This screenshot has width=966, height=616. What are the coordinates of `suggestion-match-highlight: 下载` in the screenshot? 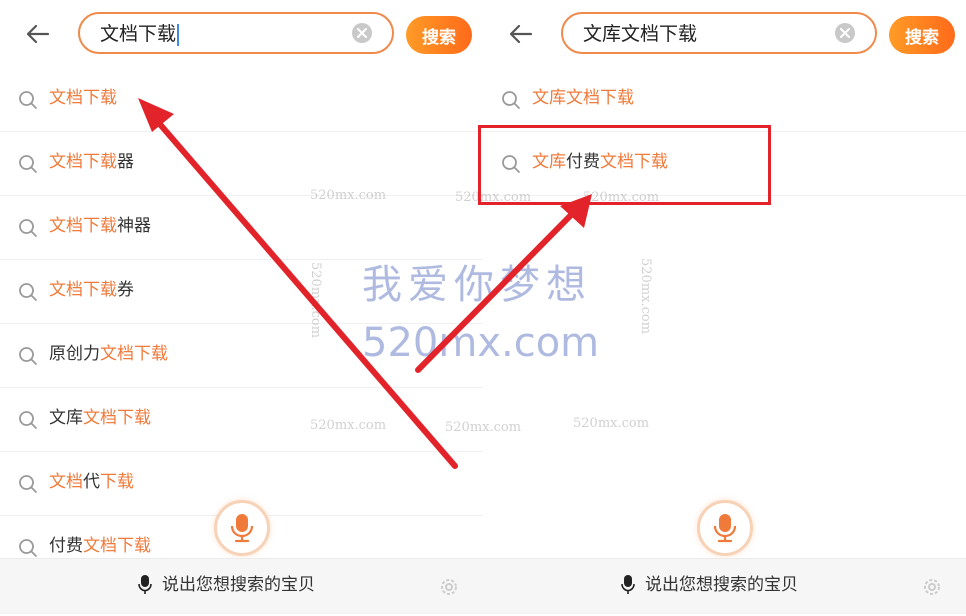 It's located at (117, 482).